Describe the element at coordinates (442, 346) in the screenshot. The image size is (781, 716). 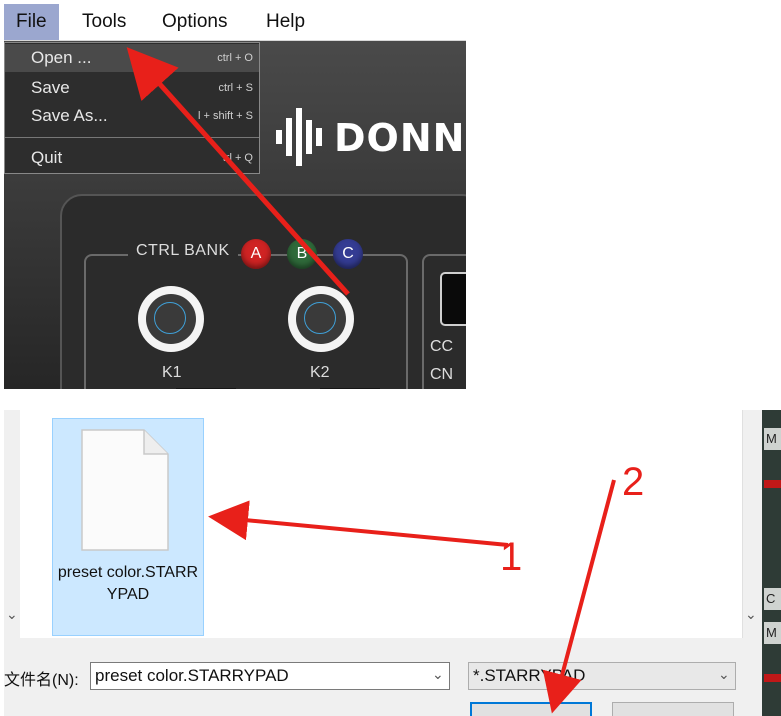
I see `cc-label: CC` at that location.